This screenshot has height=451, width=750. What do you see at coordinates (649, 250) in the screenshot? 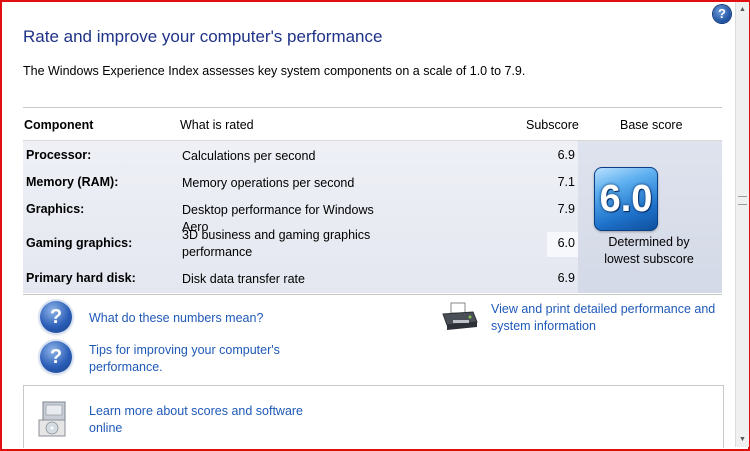
I see `base-score-label: Determined by lowest subscore` at bounding box center [649, 250].